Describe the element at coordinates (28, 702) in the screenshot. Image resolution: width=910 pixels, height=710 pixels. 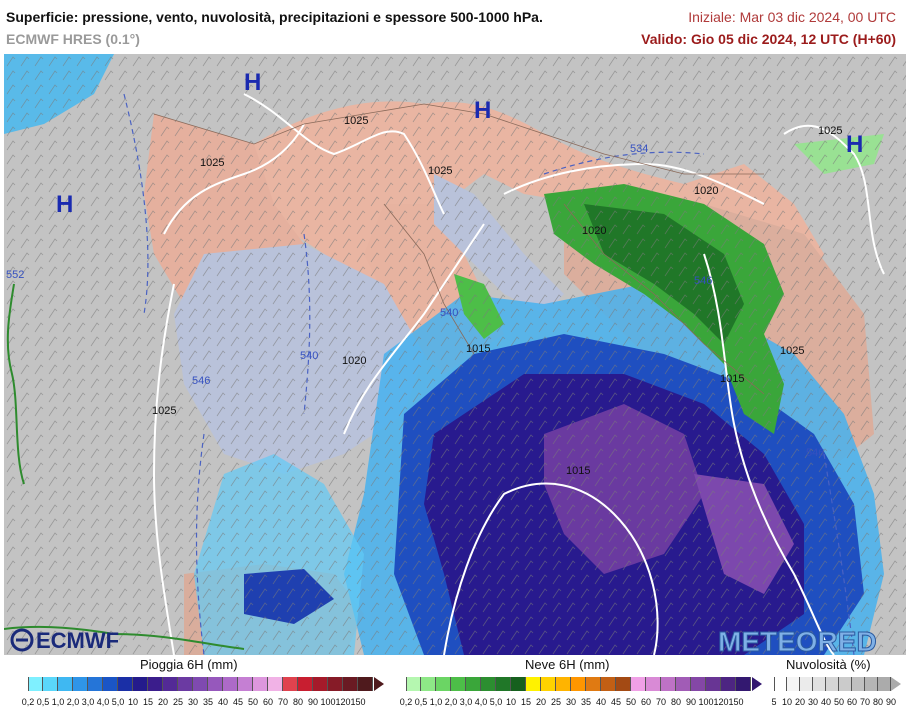
I see `rain-tick-label: 0,2` at that location.